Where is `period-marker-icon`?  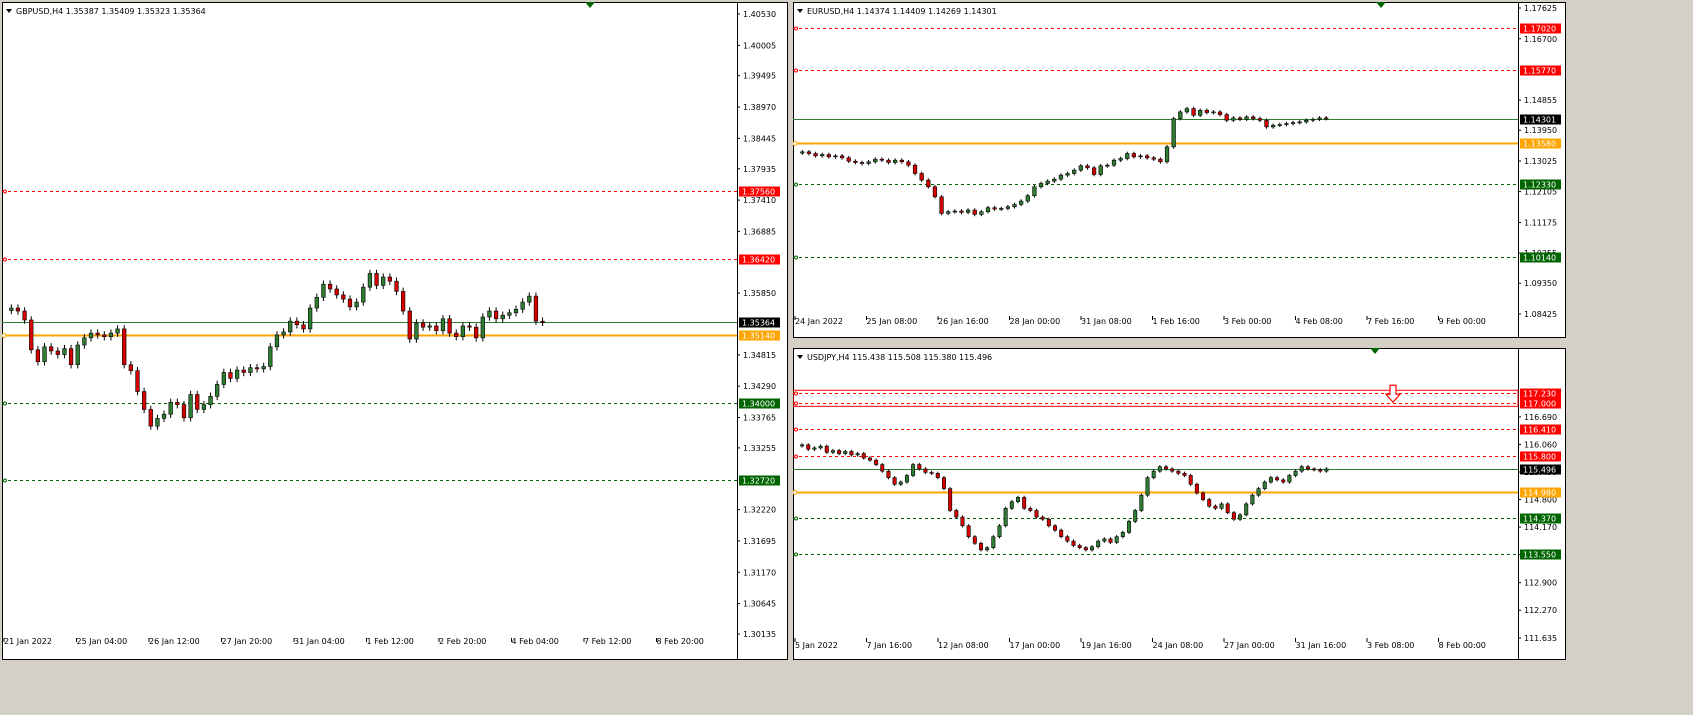 period-marker-icon is located at coordinates (1381, 5).